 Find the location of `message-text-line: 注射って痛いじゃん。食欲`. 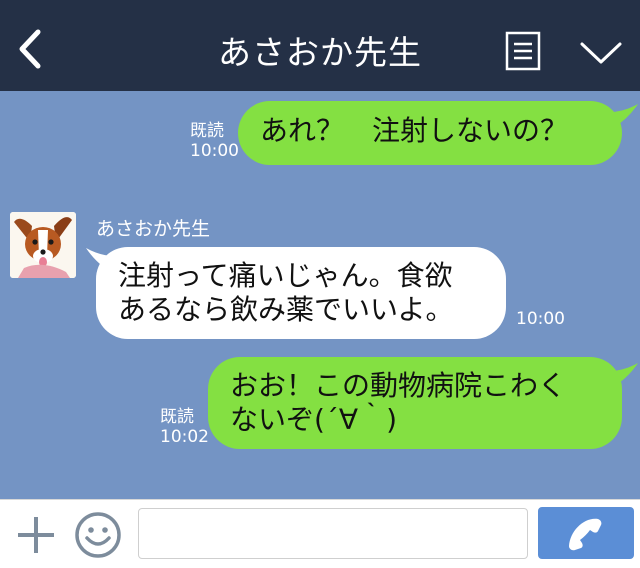

message-text-line: 注射って痛いじゃん。食欲 is located at coordinates (285, 275).